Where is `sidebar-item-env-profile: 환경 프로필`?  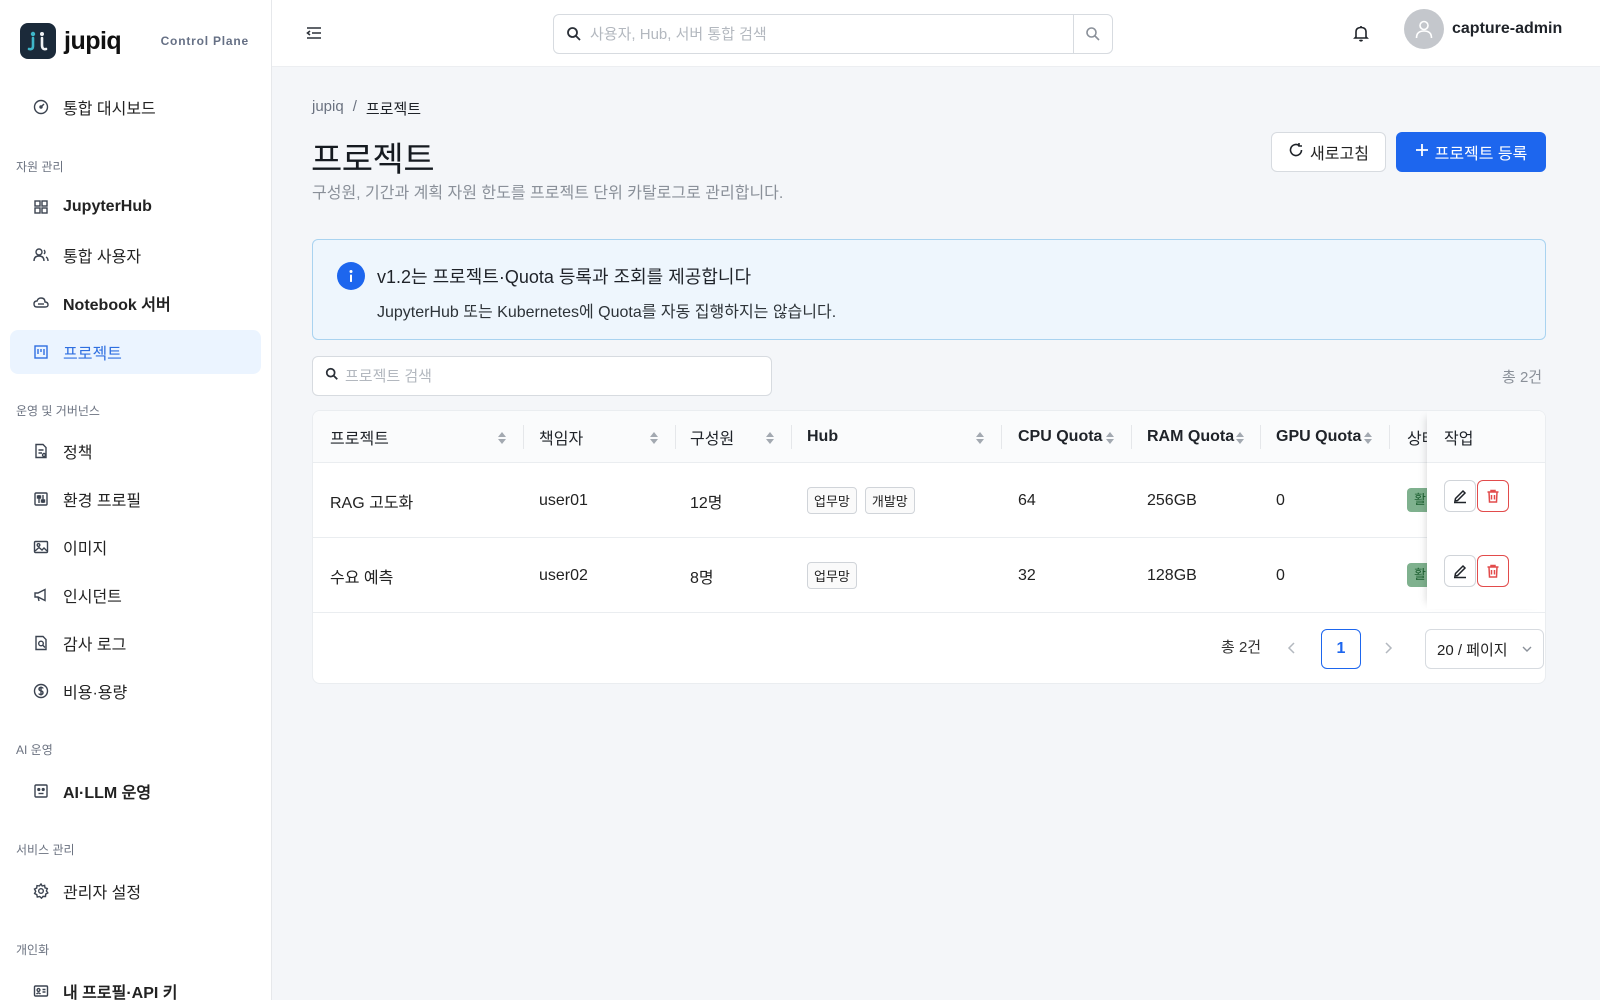 sidebar-item-env-profile: 환경 프로필 is located at coordinates (135, 499).